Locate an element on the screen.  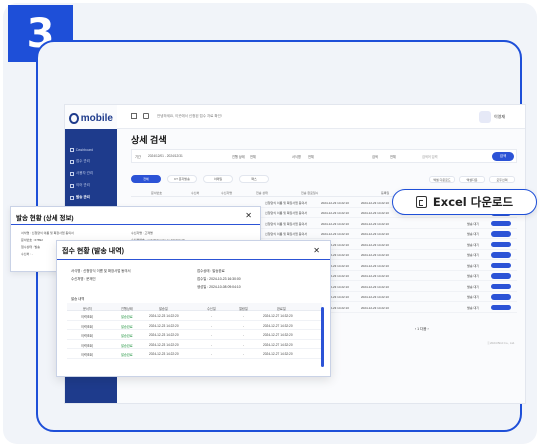
logo: mobile is located at coordinates (91, 118).